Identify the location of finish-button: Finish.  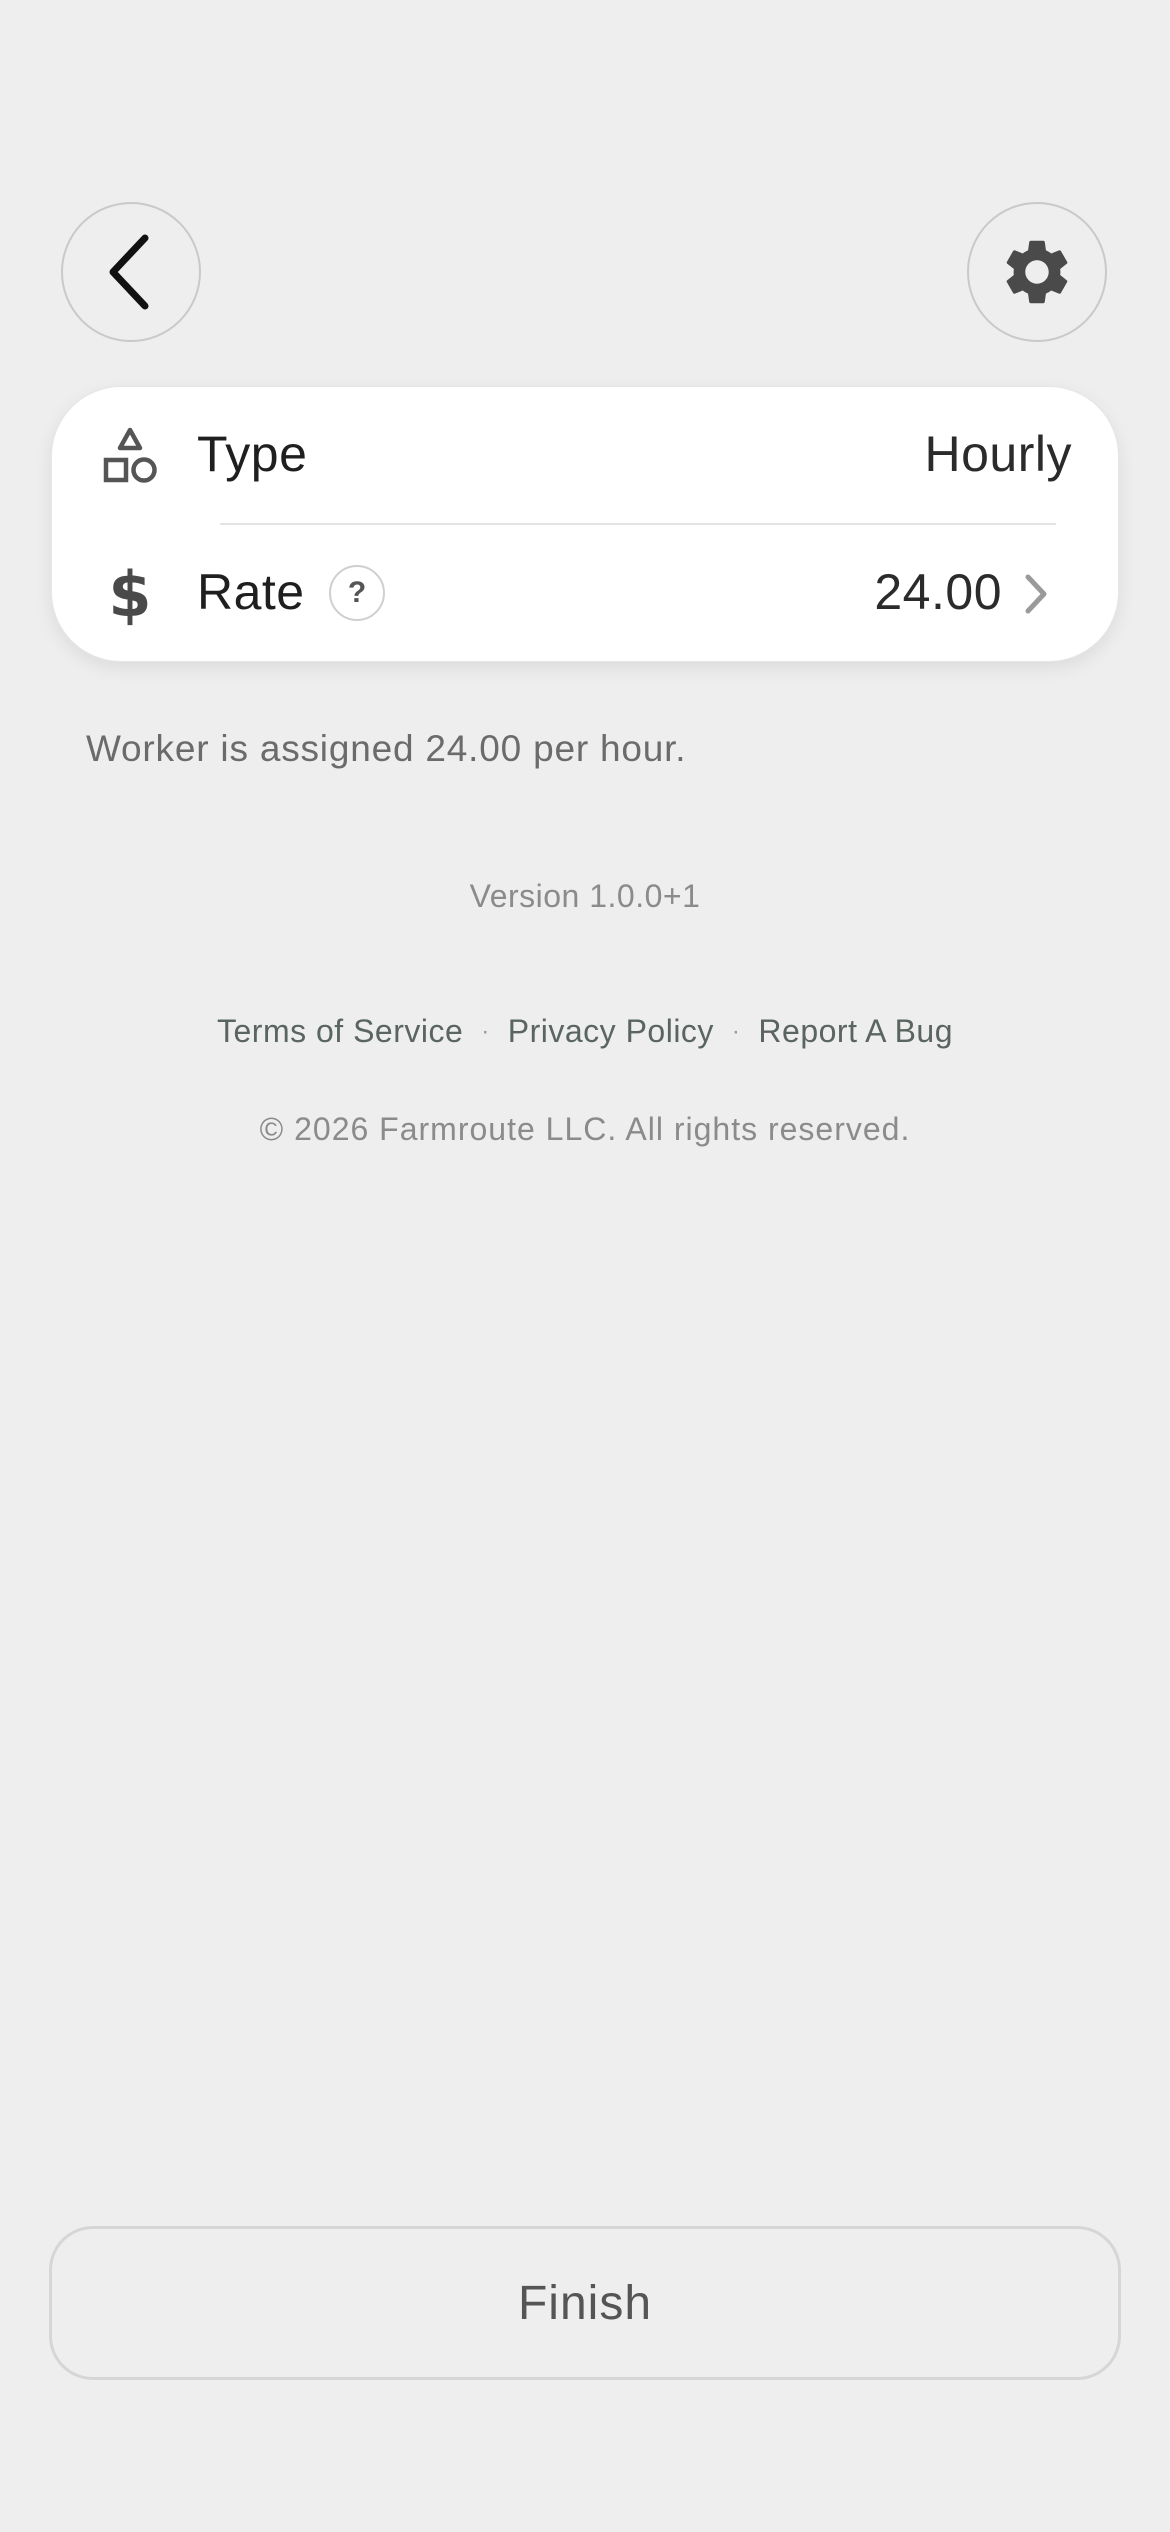
(585, 2303).